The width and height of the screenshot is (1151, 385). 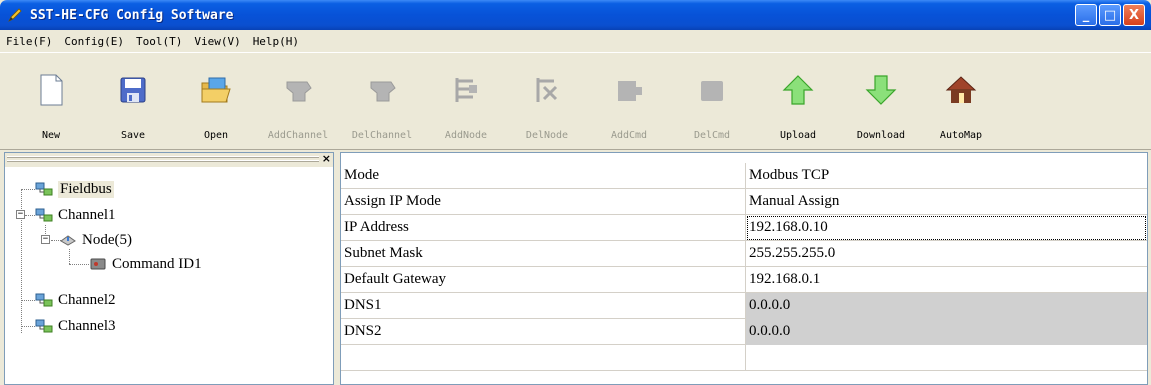 What do you see at coordinates (216, 135) in the screenshot?
I see `open-label: Open` at bounding box center [216, 135].